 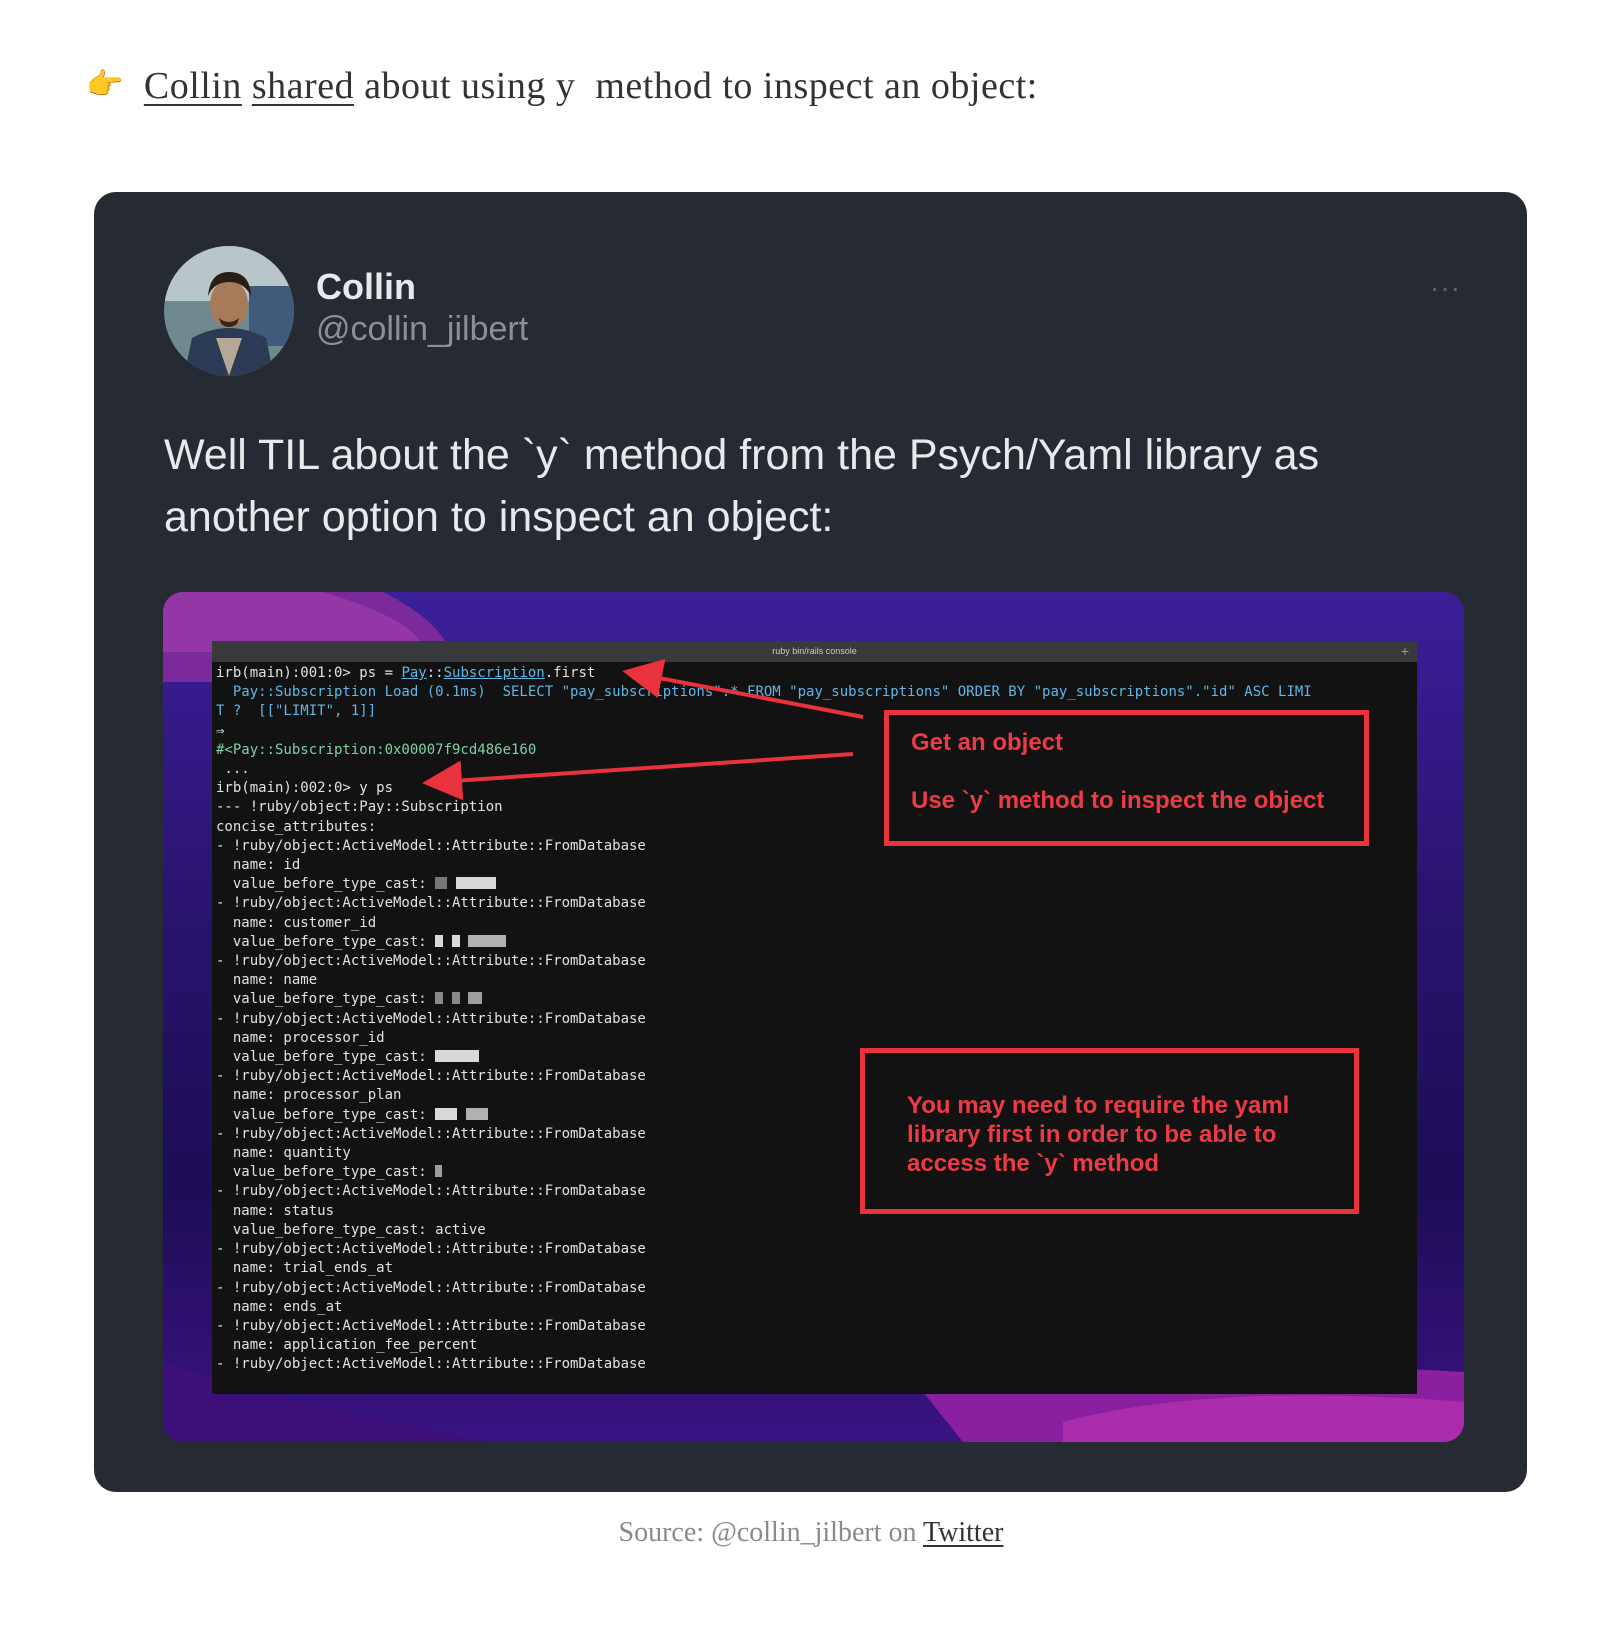 What do you see at coordinates (296, 711) in the screenshot?
I see `terminal-line: T ? [["LIMIT", 1]]` at bounding box center [296, 711].